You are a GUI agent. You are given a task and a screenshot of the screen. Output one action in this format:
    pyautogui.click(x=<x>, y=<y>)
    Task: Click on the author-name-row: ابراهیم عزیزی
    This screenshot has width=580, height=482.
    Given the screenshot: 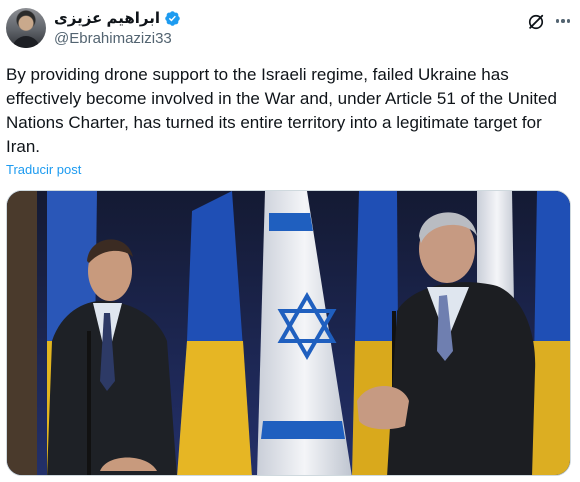 What is the action you would take?
    pyautogui.click(x=117, y=18)
    